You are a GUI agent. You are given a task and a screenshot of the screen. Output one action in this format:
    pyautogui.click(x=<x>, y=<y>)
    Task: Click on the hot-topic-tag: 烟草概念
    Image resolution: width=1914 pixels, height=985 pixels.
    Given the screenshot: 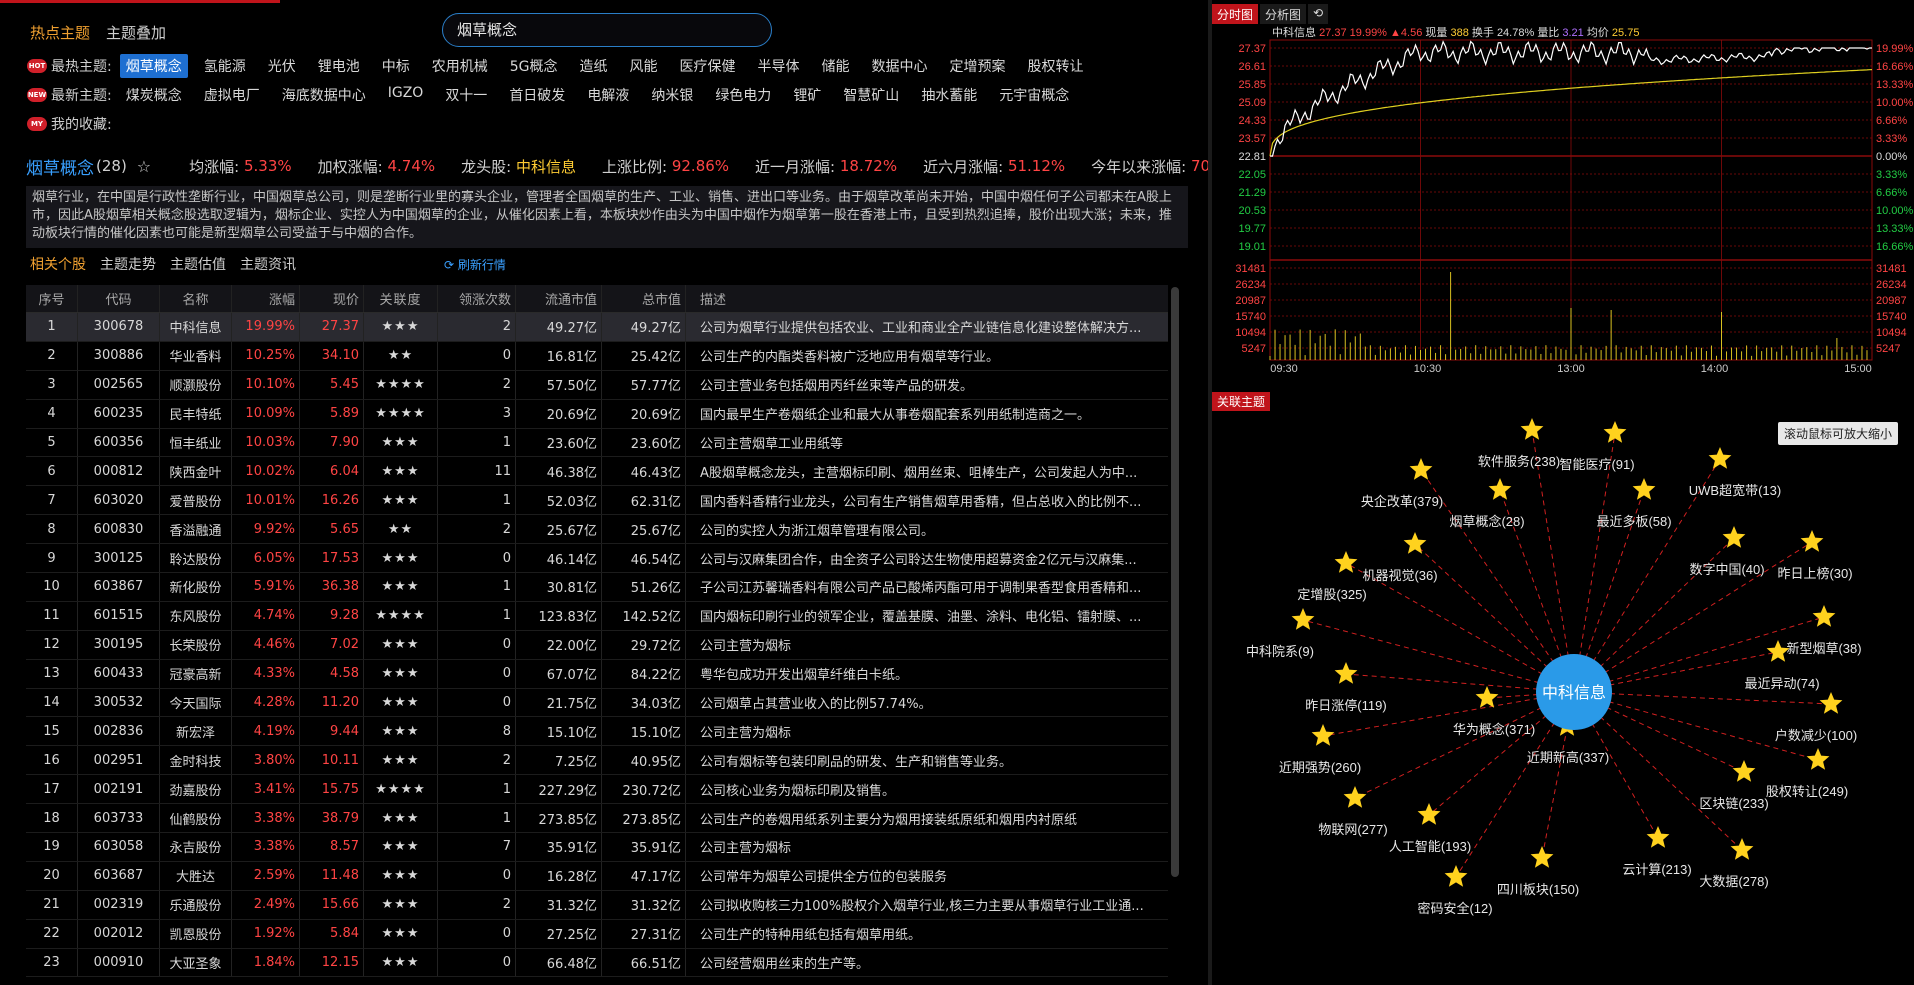 What is the action you would take?
    pyautogui.click(x=153, y=66)
    